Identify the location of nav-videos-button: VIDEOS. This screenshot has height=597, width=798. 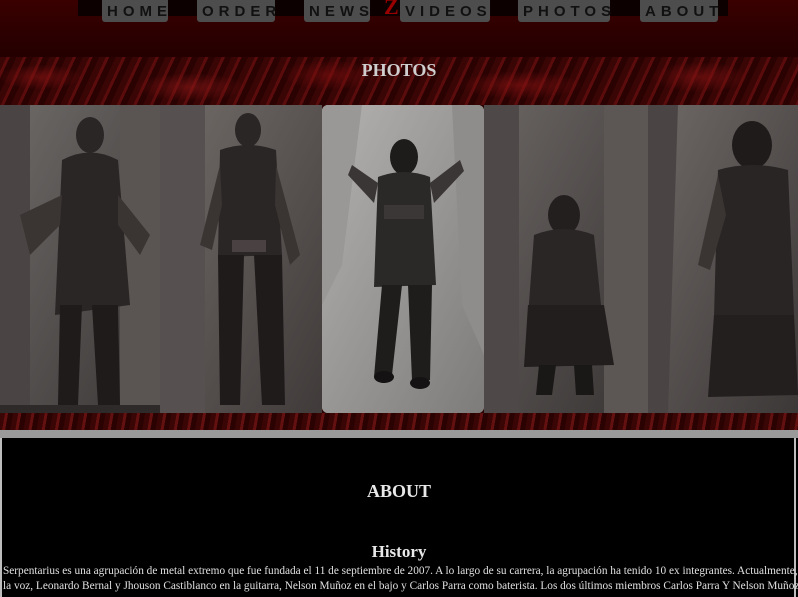
(445, 11).